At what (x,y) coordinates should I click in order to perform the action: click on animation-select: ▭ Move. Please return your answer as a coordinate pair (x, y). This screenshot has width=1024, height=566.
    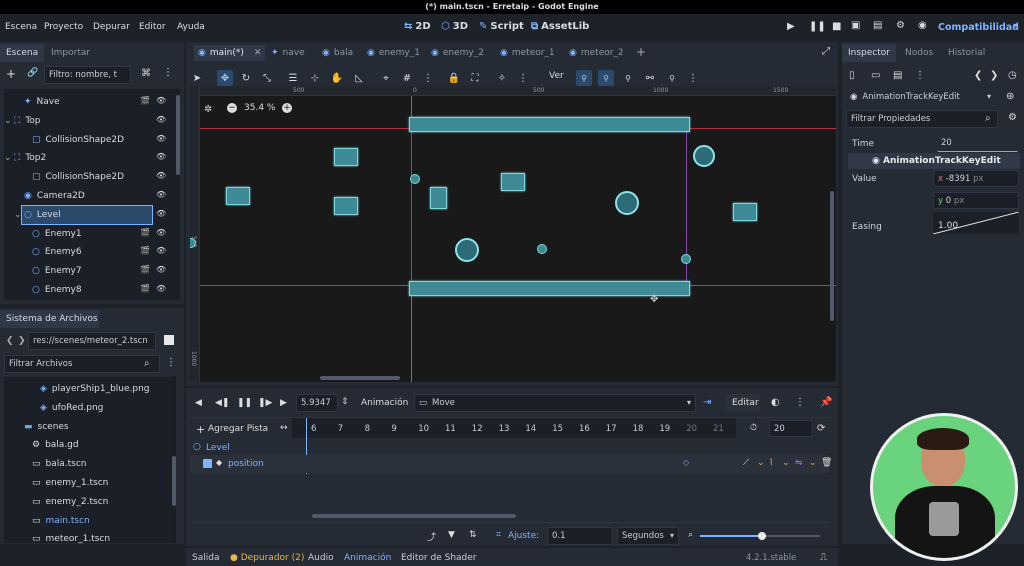
    Looking at the image, I should click on (555, 403).